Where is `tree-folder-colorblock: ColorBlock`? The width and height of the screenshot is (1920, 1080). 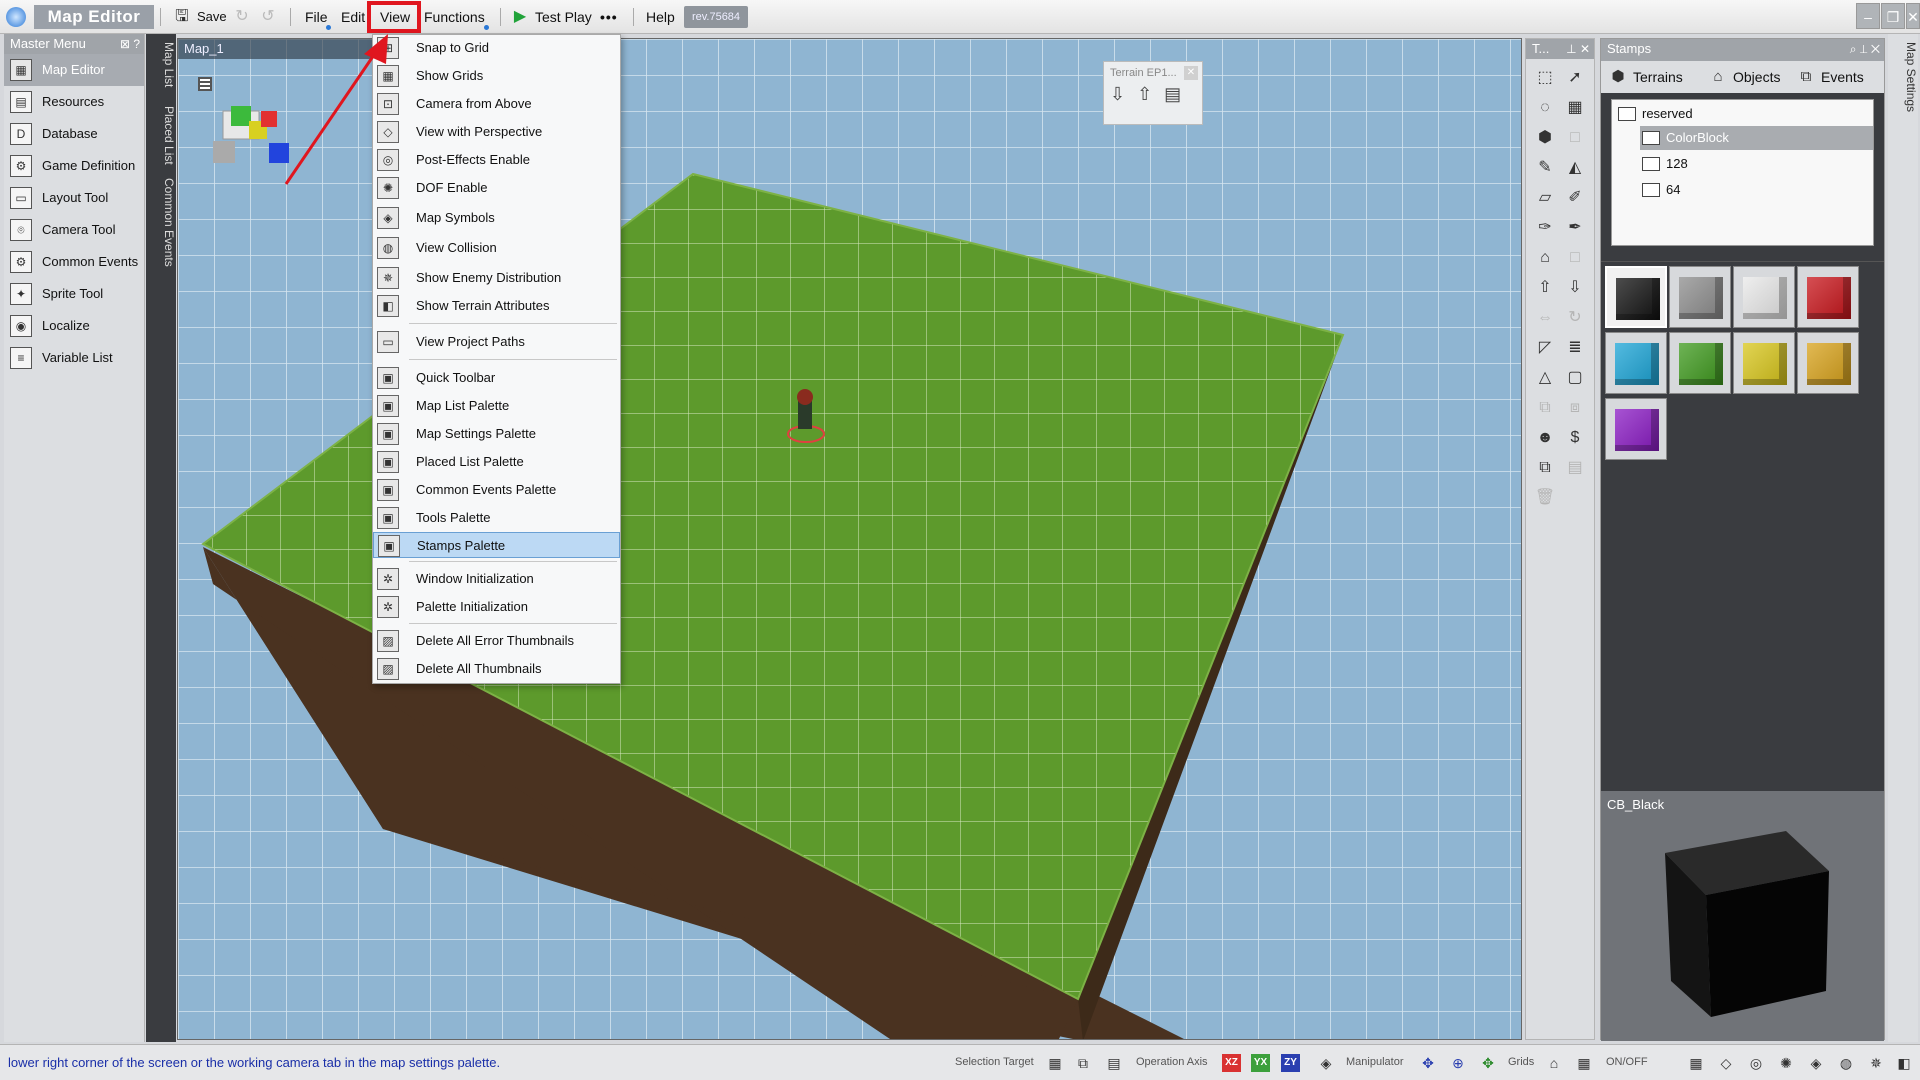
tree-folder-colorblock: ColorBlock is located at coordinates (1756, 138).